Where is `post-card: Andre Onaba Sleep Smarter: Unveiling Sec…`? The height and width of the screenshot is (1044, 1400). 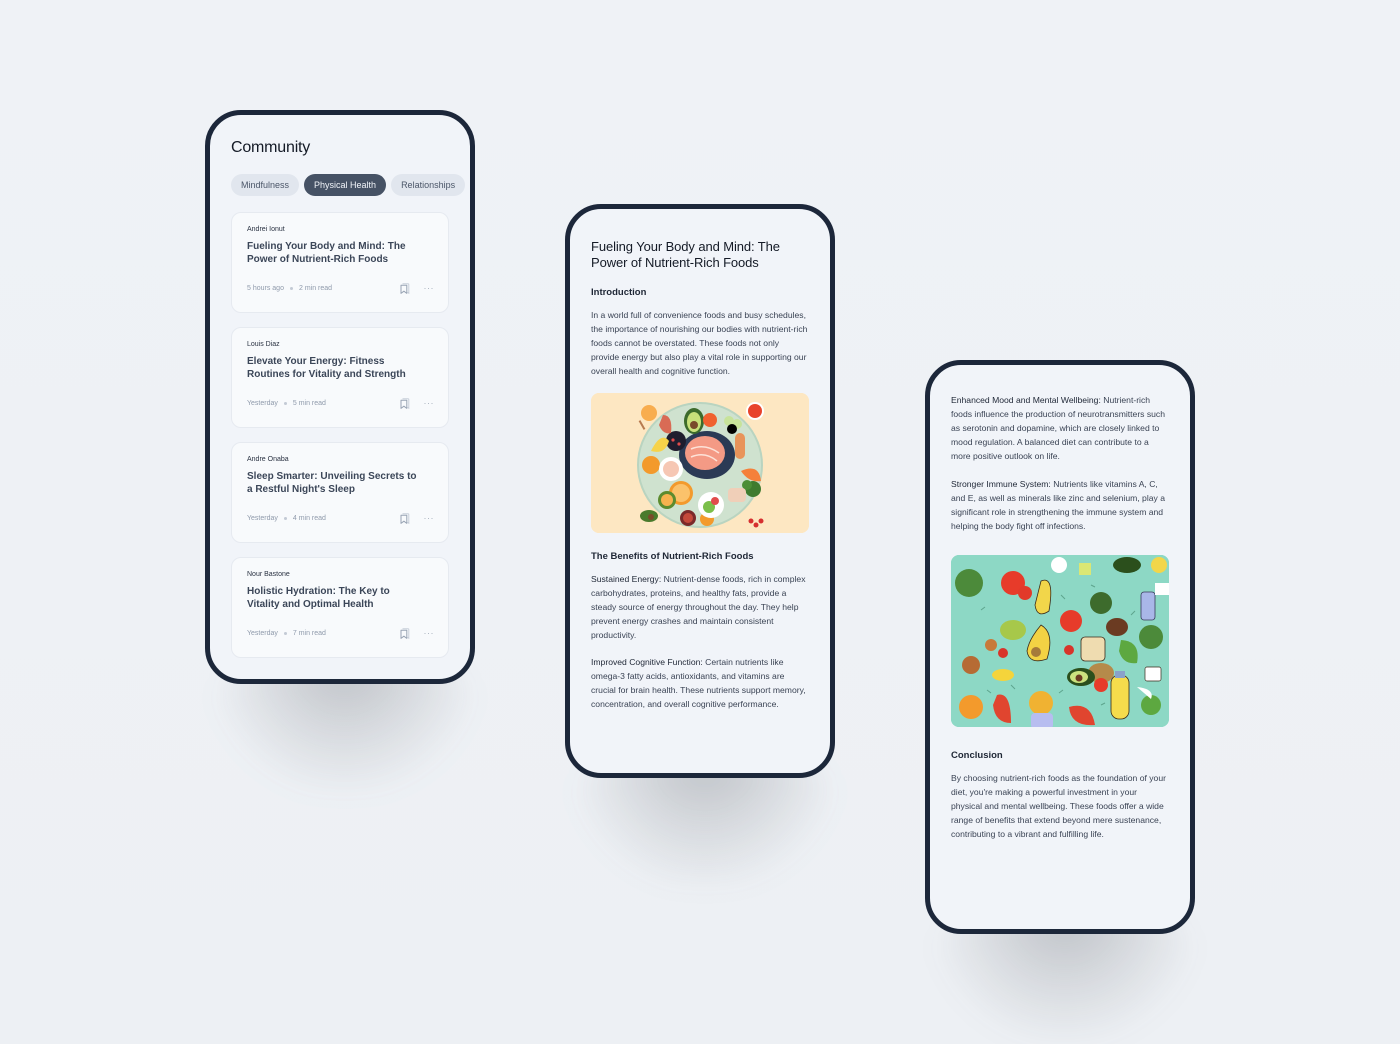 post-card: Andre Onaba Sleep Smarter: Unveiling Sec… is located at coordinates (340, 492).